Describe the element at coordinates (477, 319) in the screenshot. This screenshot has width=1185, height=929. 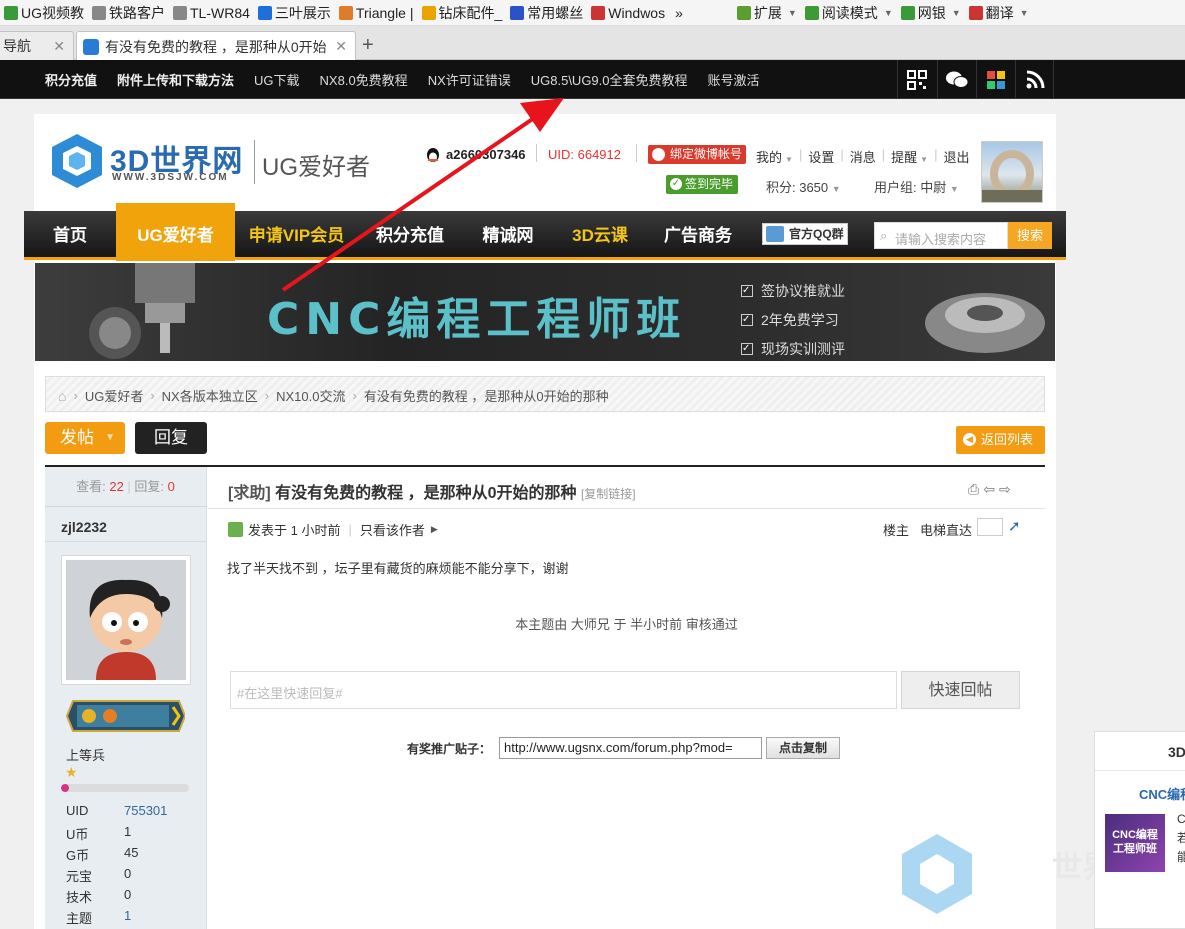
I see `banner-title: CNC编程工程师班` at that location.